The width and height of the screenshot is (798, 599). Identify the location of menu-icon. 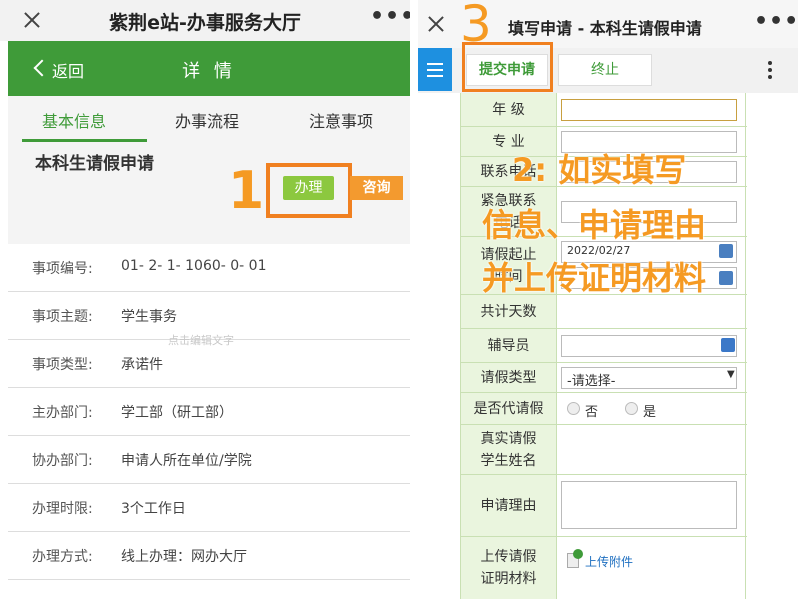
(435, 69).